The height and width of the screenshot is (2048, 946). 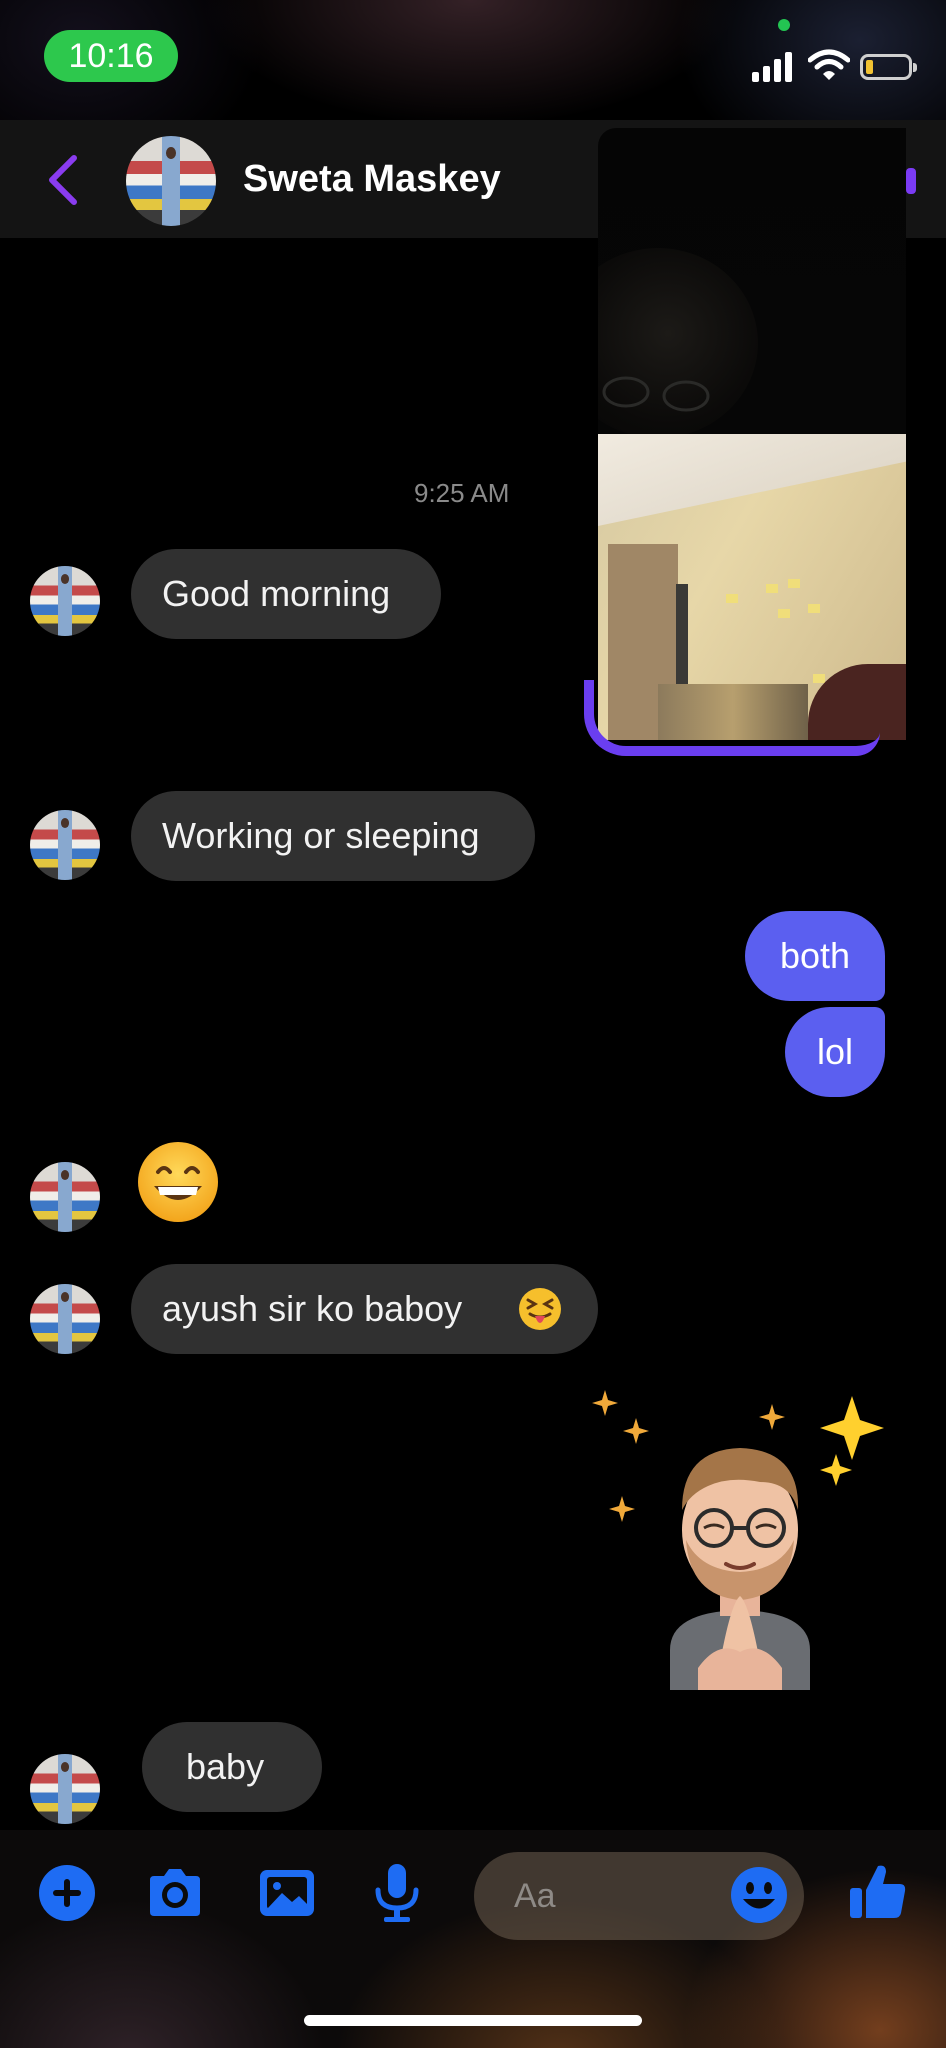 I want to click on wifi-icon, so click(x=829, y=64).